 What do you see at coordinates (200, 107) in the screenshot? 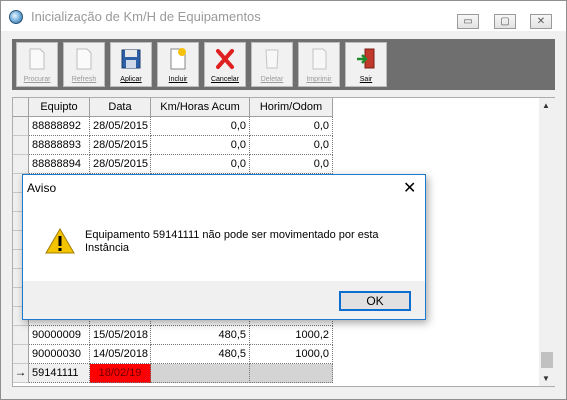
I see `header-km-horas: Km/Horas Acum` at bounding box center [200, 107].